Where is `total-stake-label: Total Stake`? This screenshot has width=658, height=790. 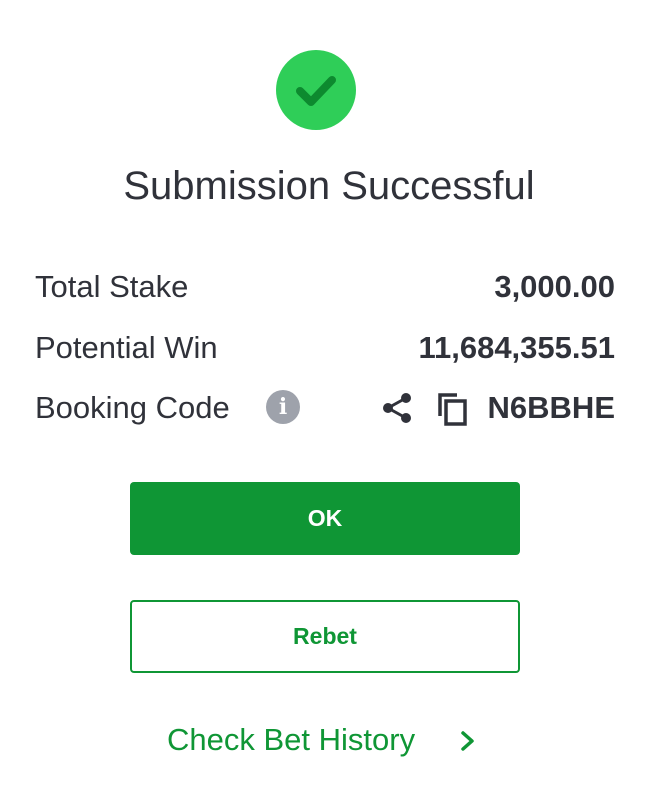 total-stake-label: Total Stake is located at coordinates (112, 286).